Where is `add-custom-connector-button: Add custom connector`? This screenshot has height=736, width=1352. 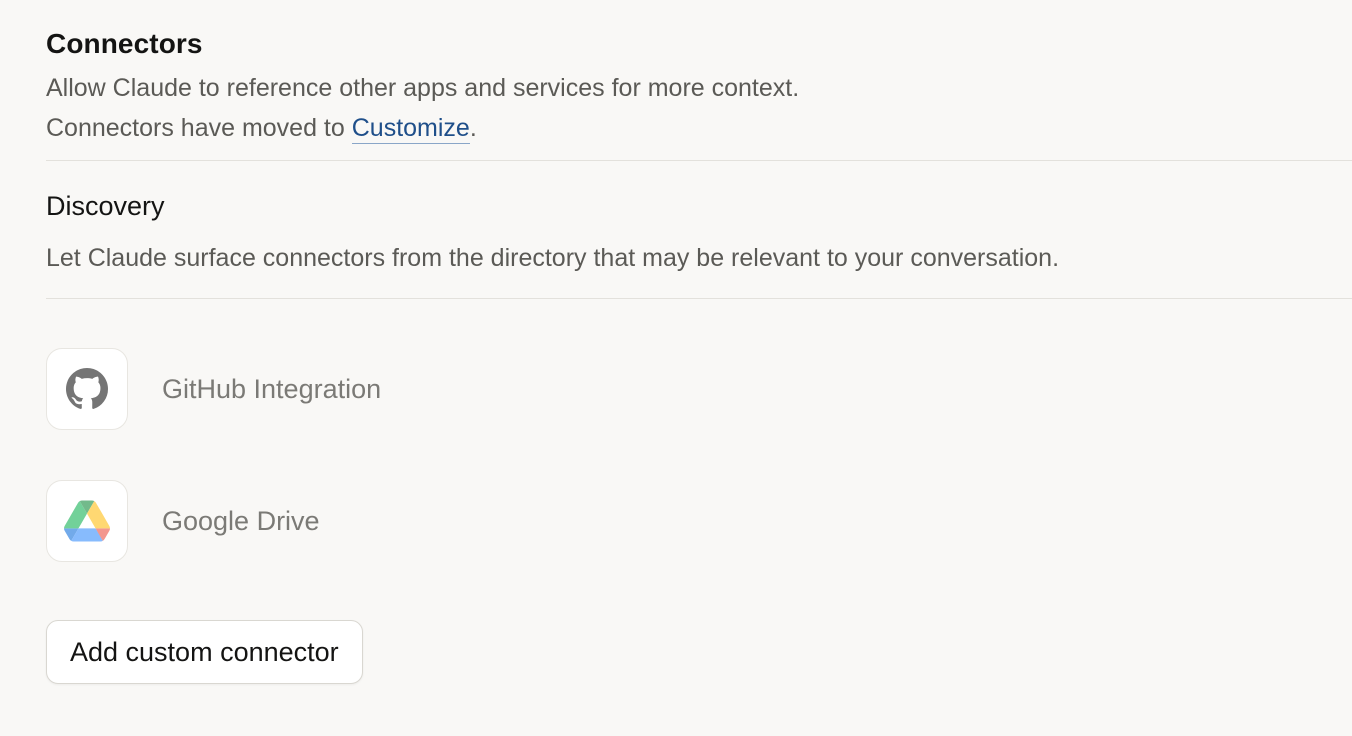 add-custom-connector-button: Add custom connector is located at coordinates (204, 652).